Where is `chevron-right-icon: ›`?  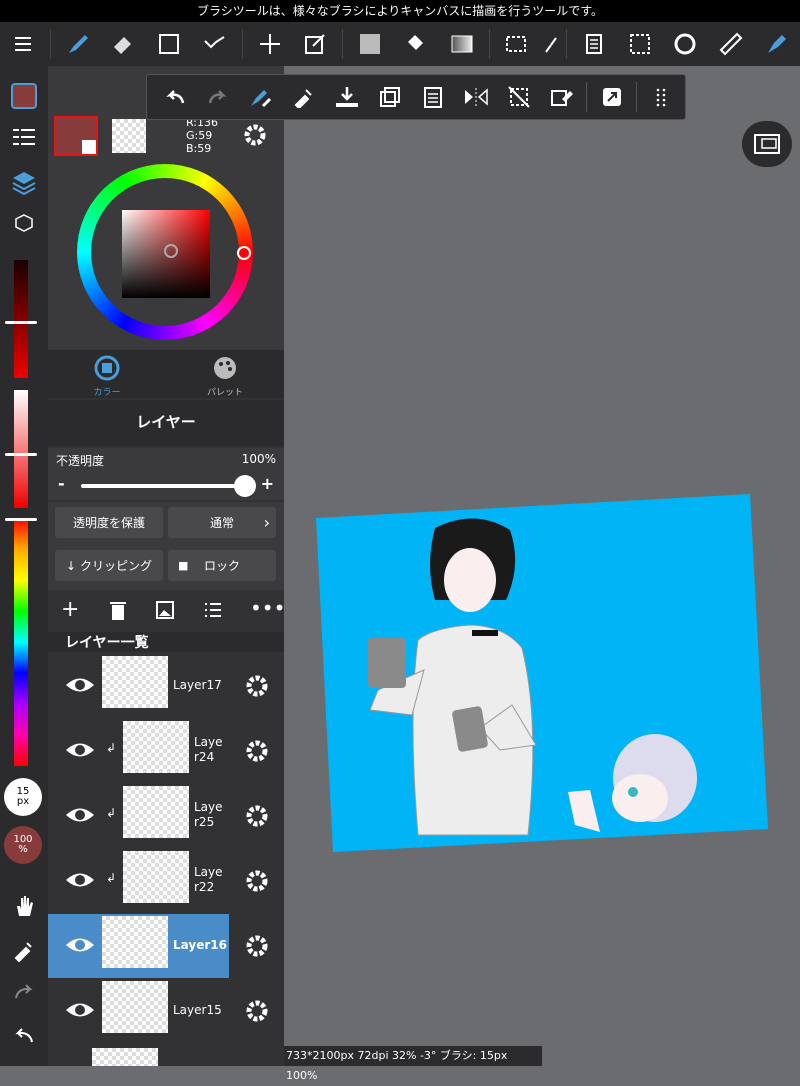
chevron-right-icon: › is located at coordinates (266, 522).